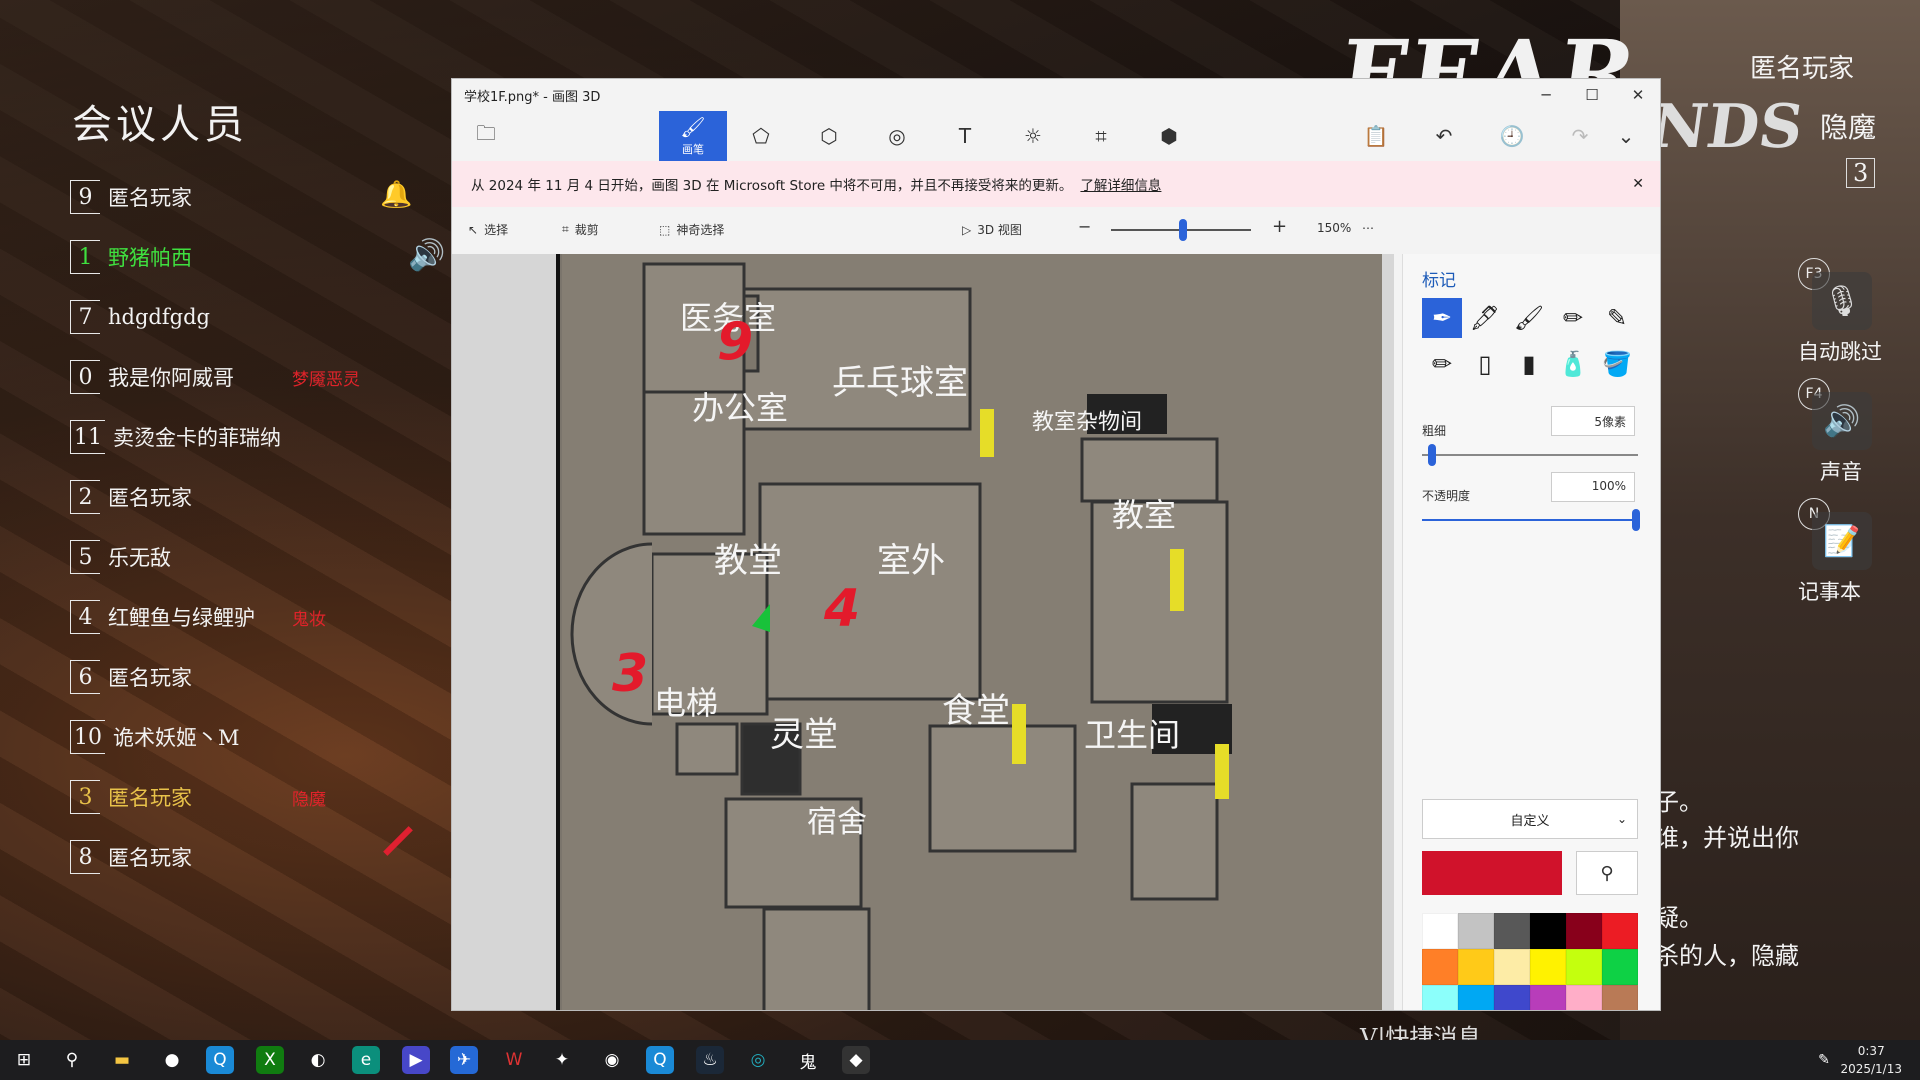 This screenshot has height=1080, width=1920. What do you see at coordinates (1432, 455) in the screenshot?
I see `thickness-slider-thumb` at bounding box center [1432, 455].